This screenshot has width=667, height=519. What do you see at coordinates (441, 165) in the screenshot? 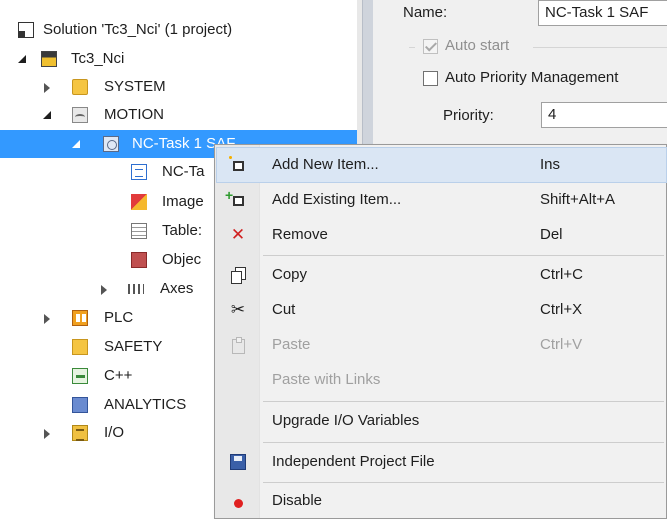
I see `menu-item-add-new-item: Add New Item... Ins` at bounding box center [441, 165].